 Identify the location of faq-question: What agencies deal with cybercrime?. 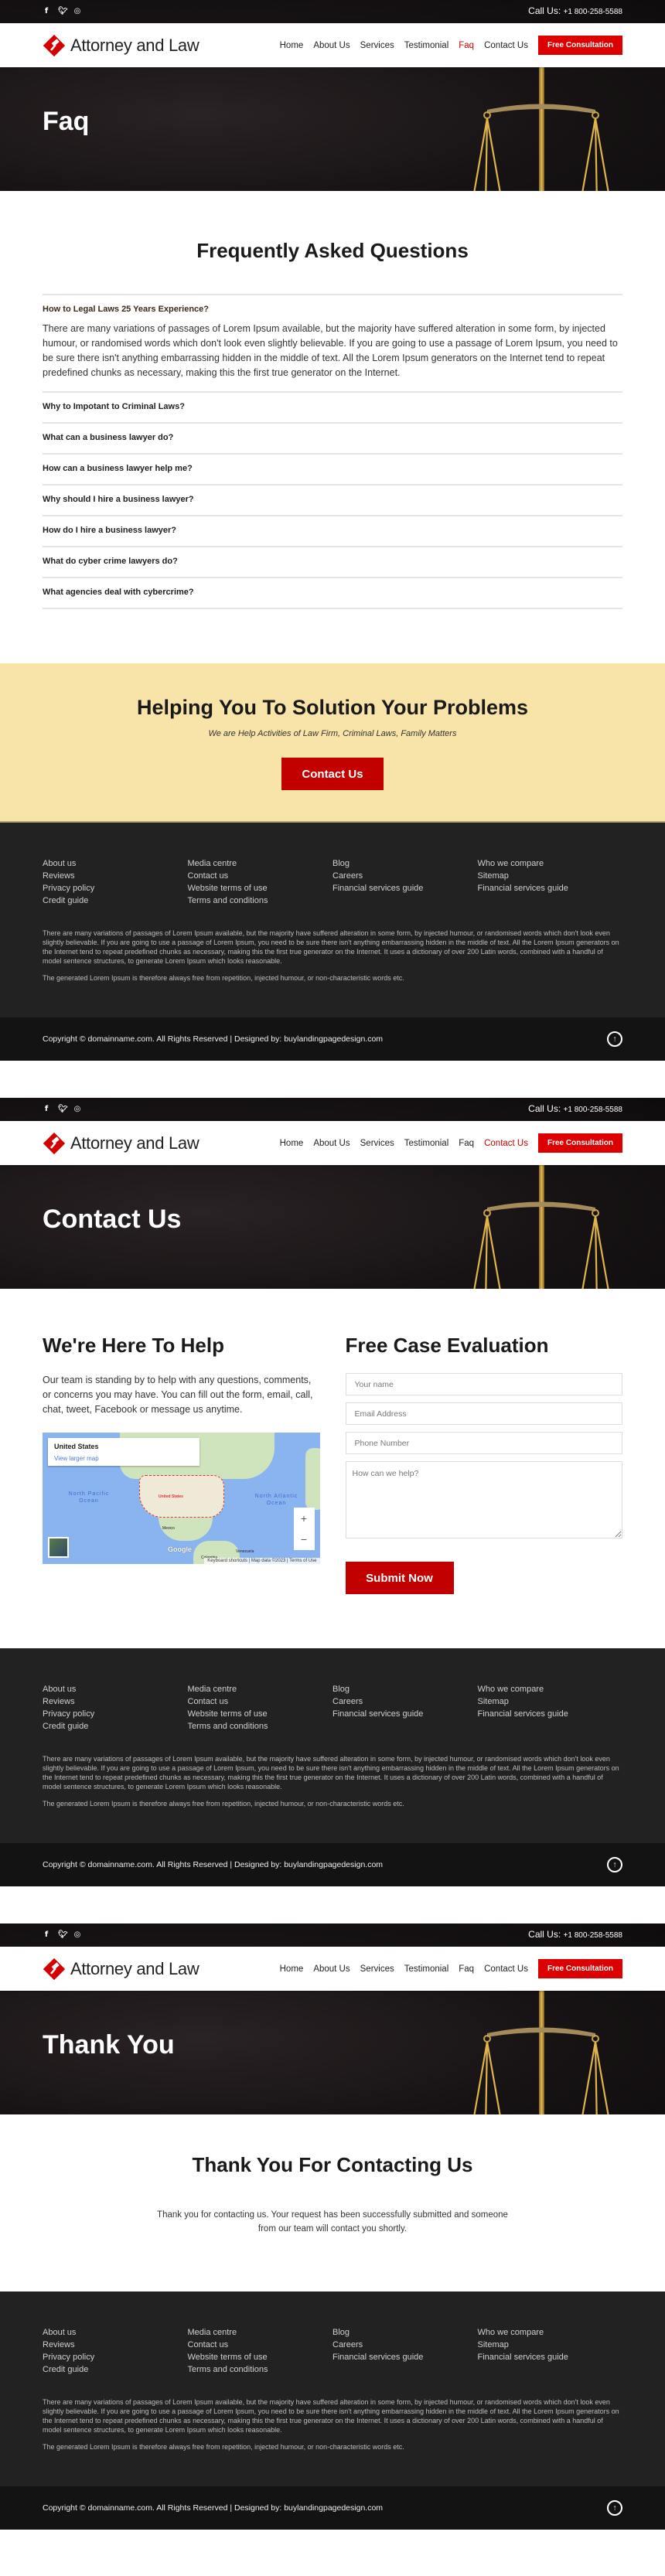
(332, 592).